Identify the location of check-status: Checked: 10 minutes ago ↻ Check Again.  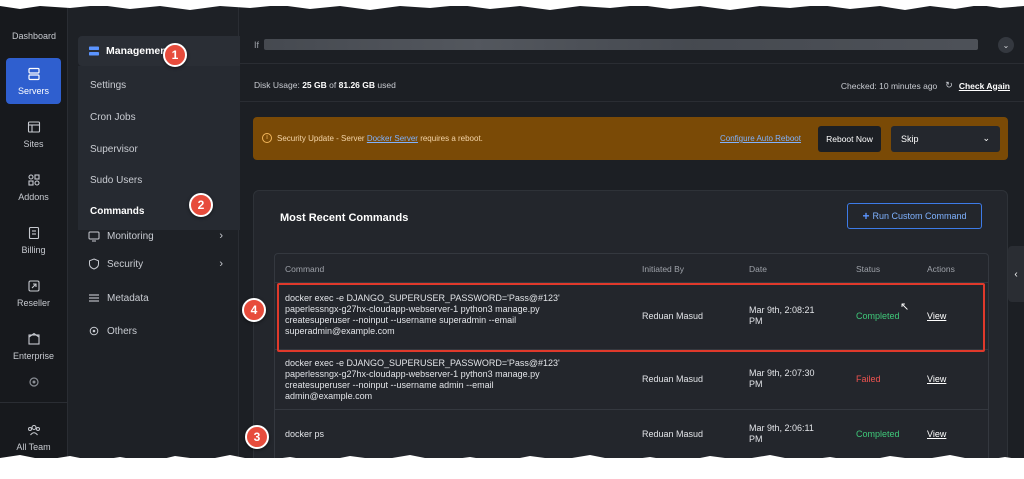
(925, 85).